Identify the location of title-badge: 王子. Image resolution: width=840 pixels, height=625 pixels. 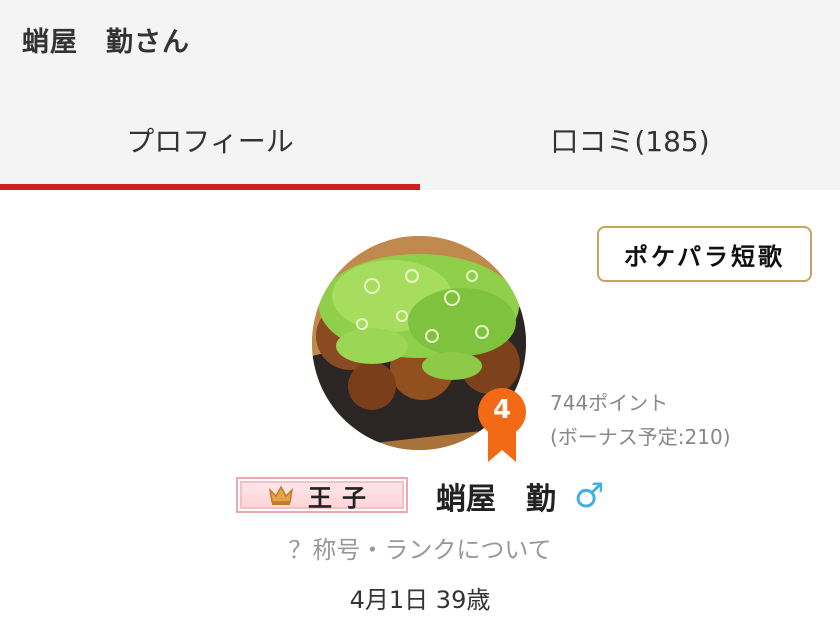
(322, 495).